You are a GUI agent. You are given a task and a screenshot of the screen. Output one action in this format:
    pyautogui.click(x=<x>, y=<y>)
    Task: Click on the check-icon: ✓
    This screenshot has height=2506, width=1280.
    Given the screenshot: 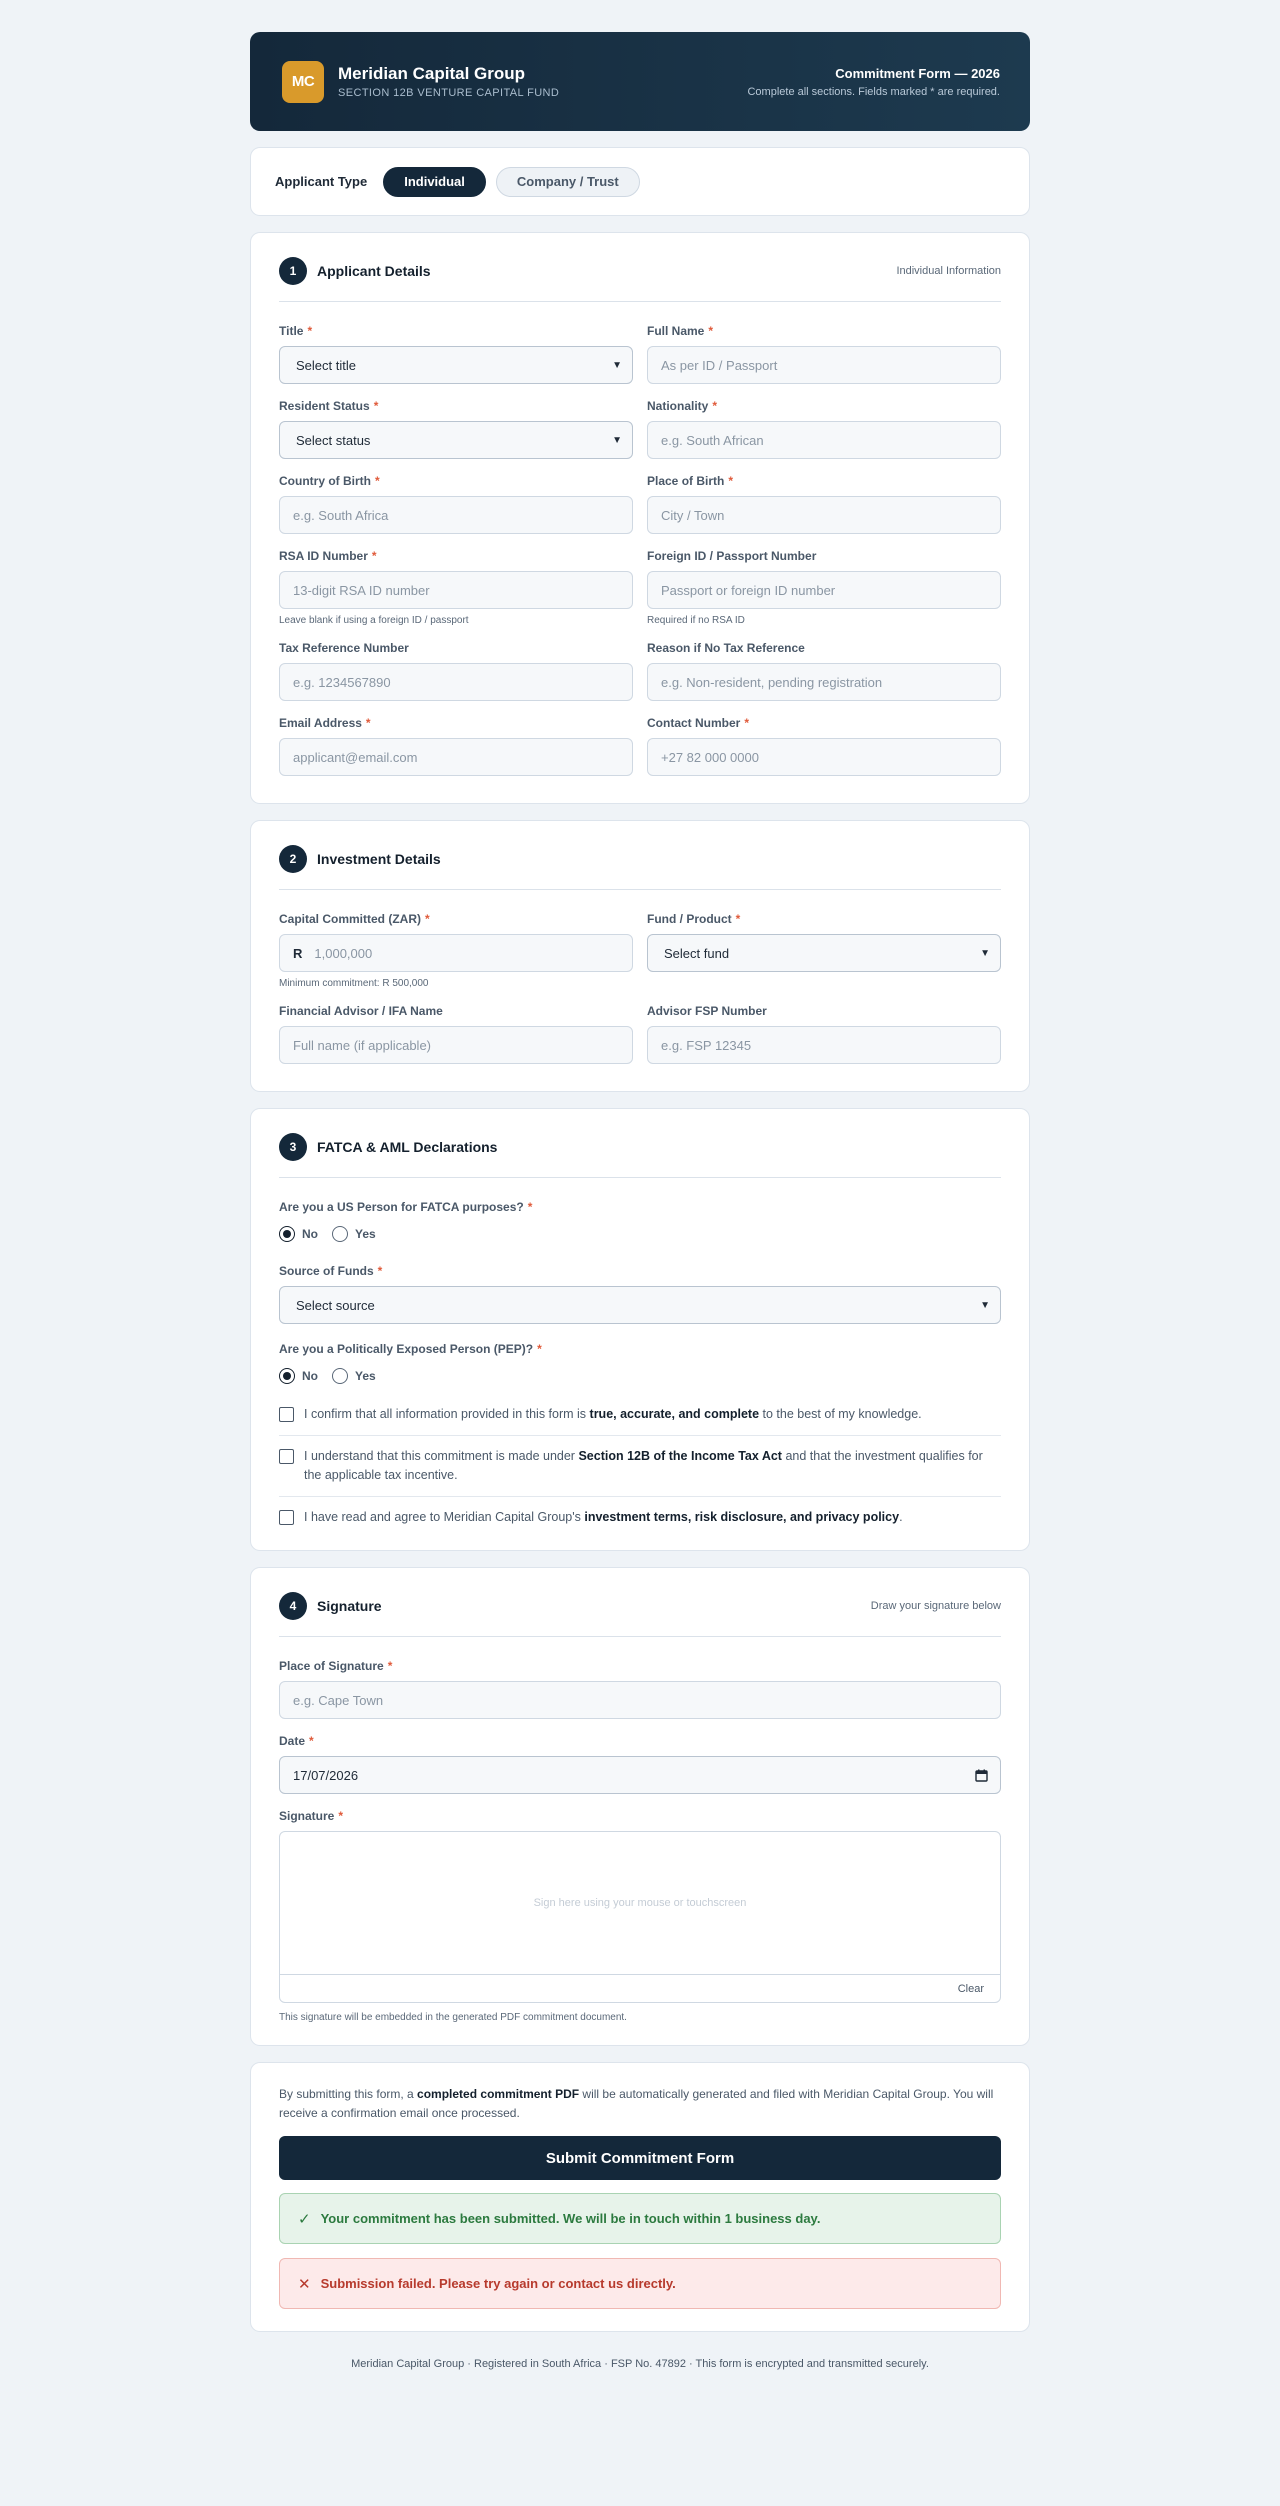 What is the action you would take?
    pyautogui.click(x=304, y=2219)
    